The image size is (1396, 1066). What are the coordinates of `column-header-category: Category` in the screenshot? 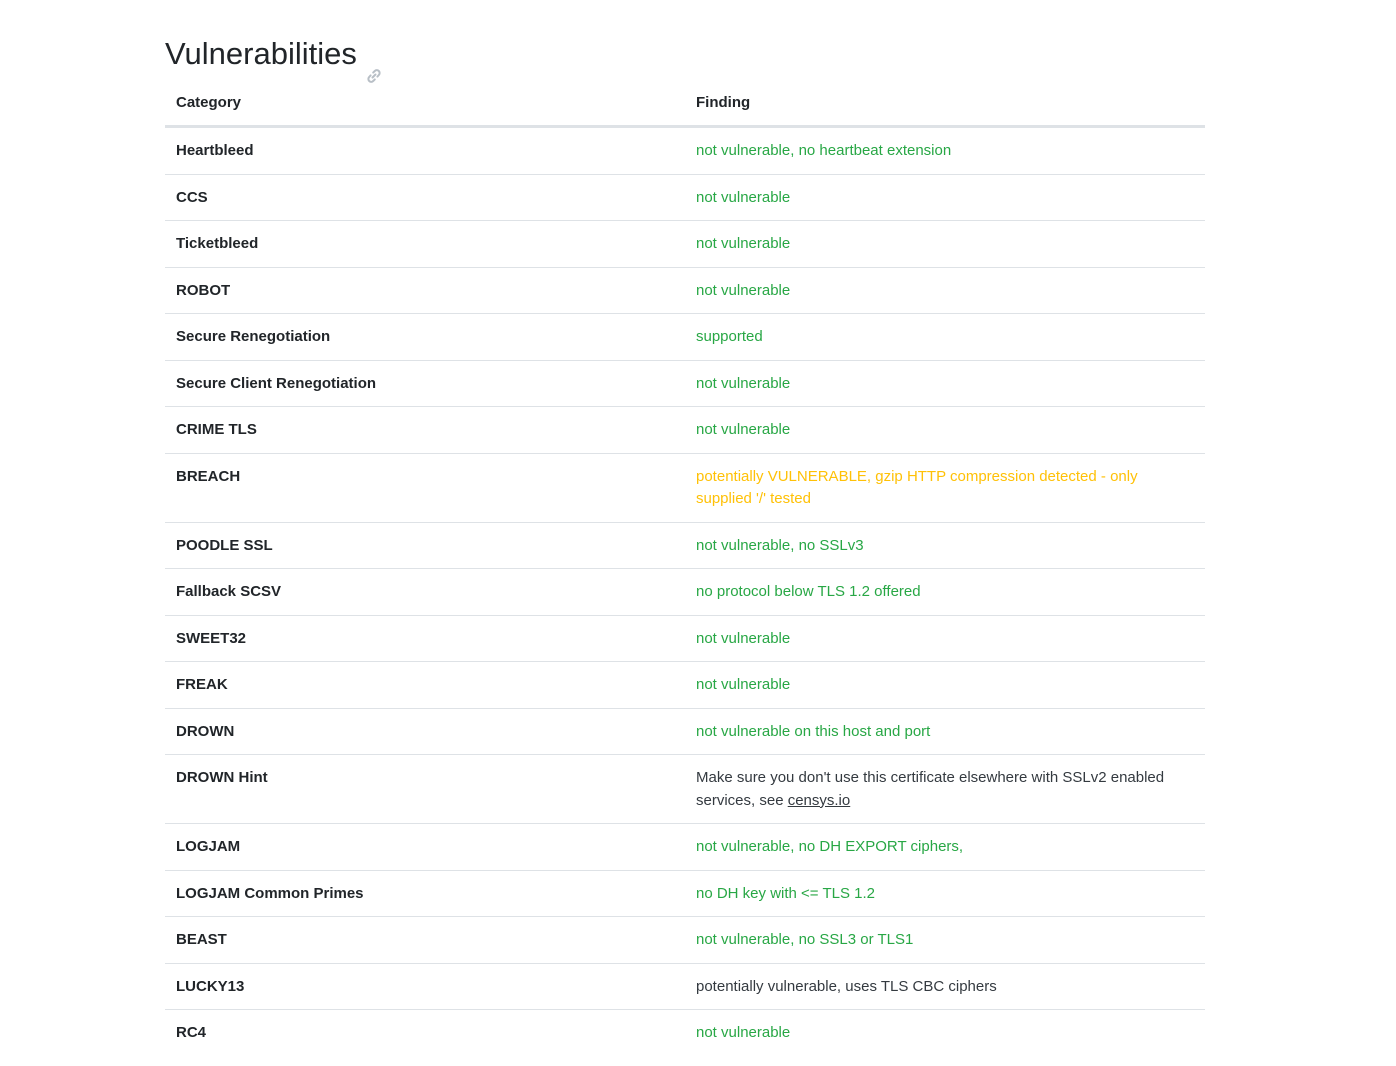 It's located at (425, 104).